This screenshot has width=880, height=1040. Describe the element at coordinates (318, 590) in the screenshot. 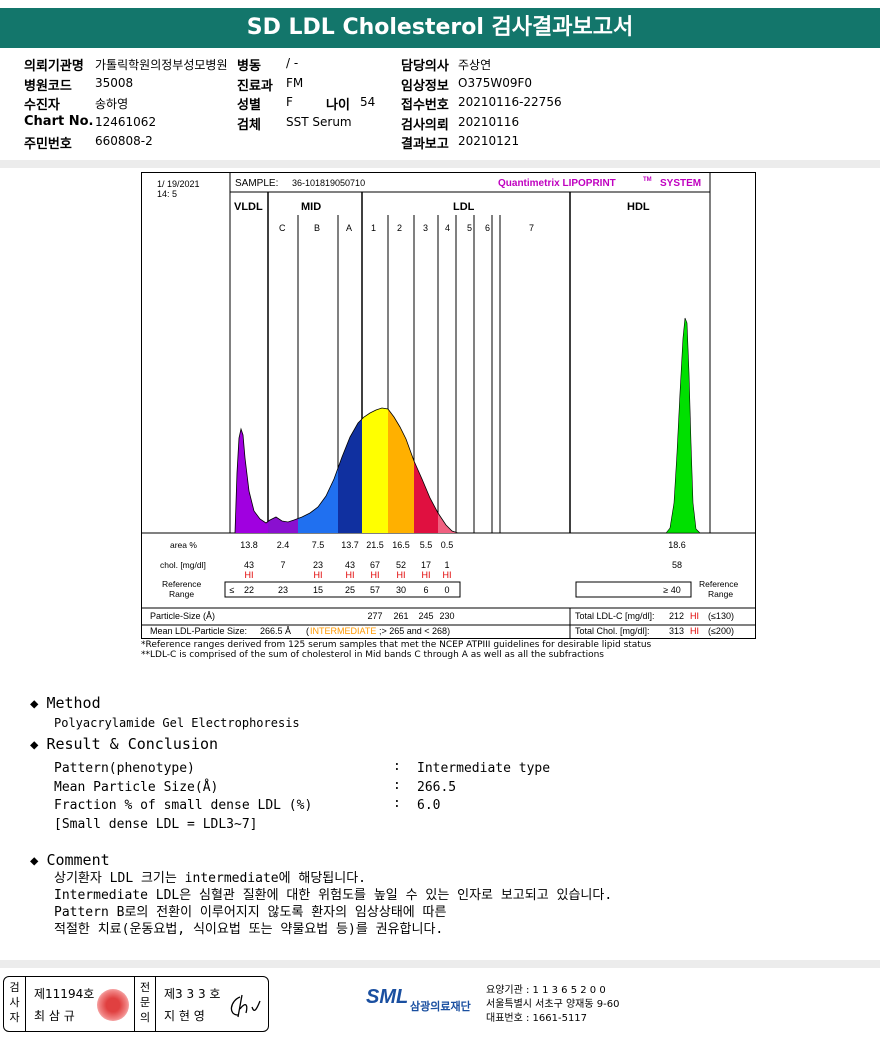

I see `ref-b: 15` at that location.